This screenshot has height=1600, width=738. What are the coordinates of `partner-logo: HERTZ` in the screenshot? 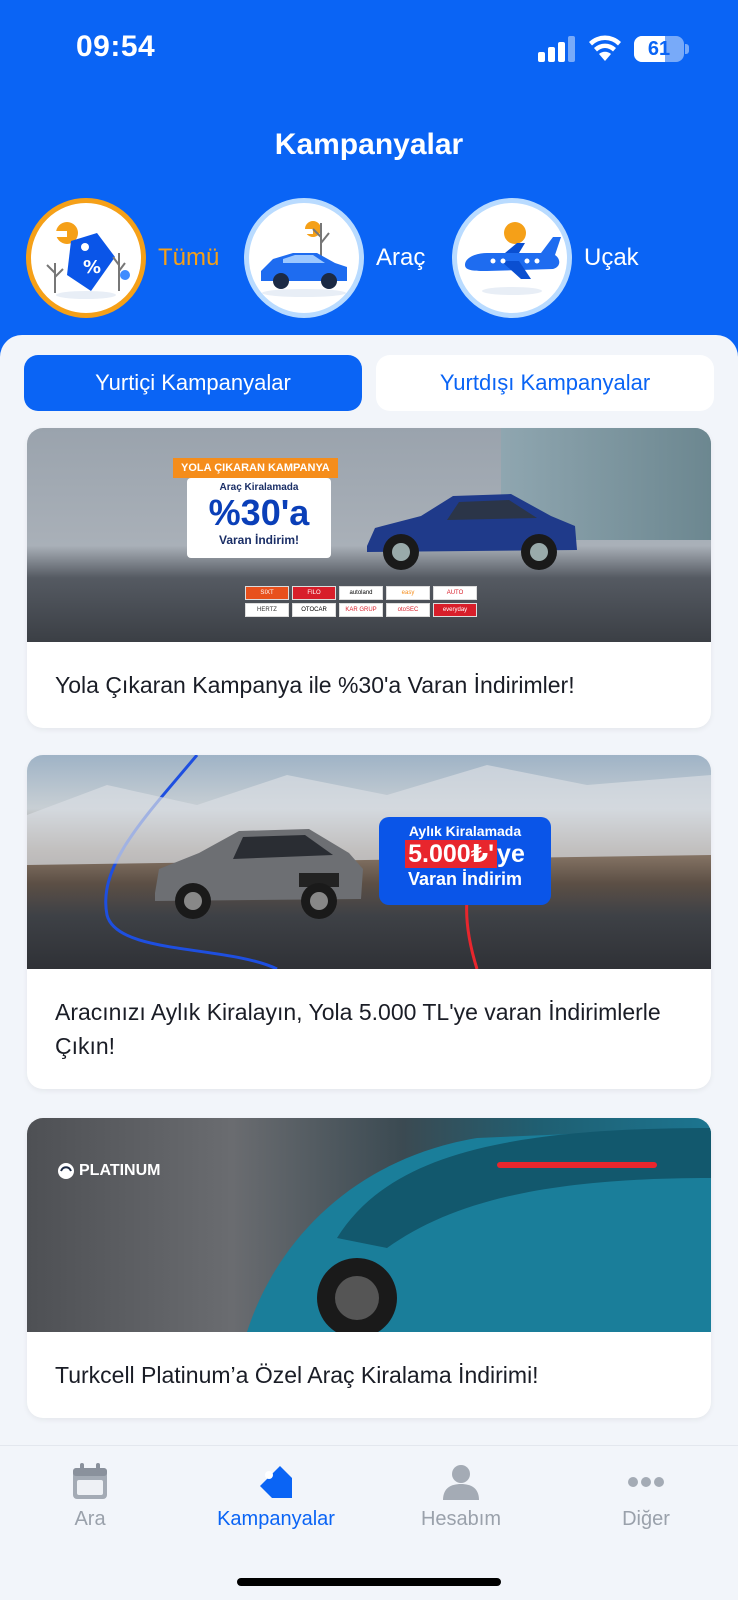 It's located at (267, 610).